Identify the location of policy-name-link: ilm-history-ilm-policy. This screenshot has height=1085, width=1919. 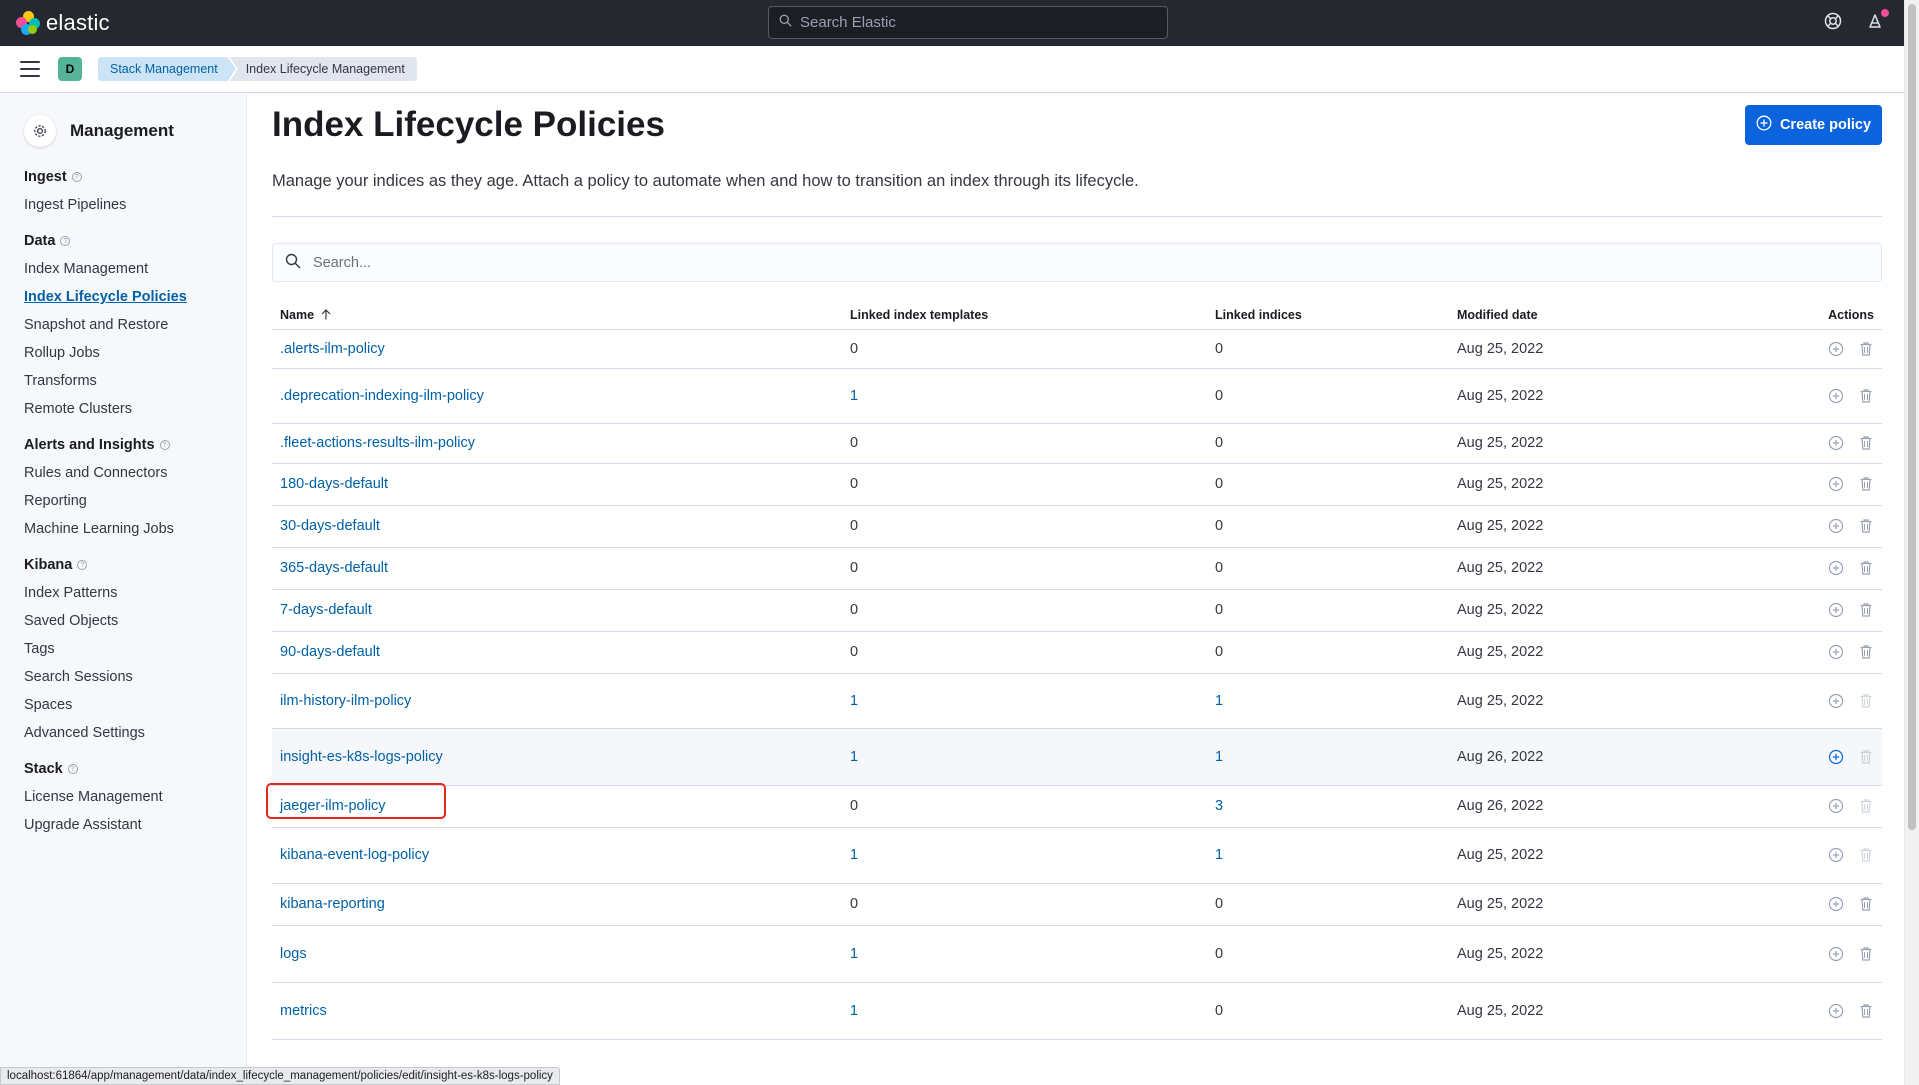
(345, 701).